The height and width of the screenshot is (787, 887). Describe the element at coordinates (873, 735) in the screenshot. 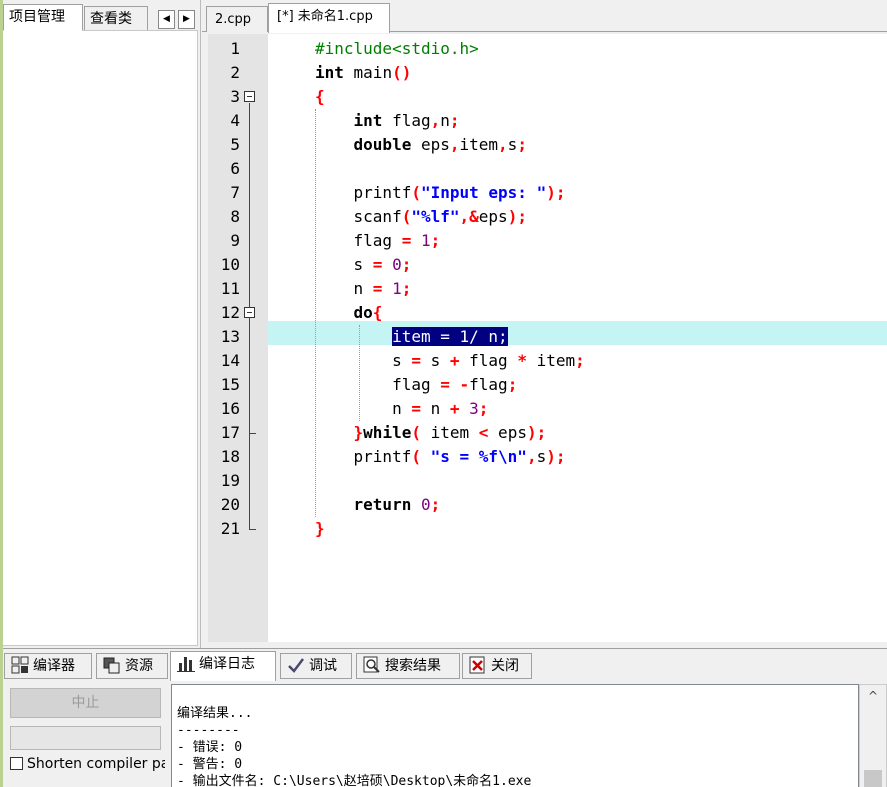

I see `log-scrollbar: ^` at that location.